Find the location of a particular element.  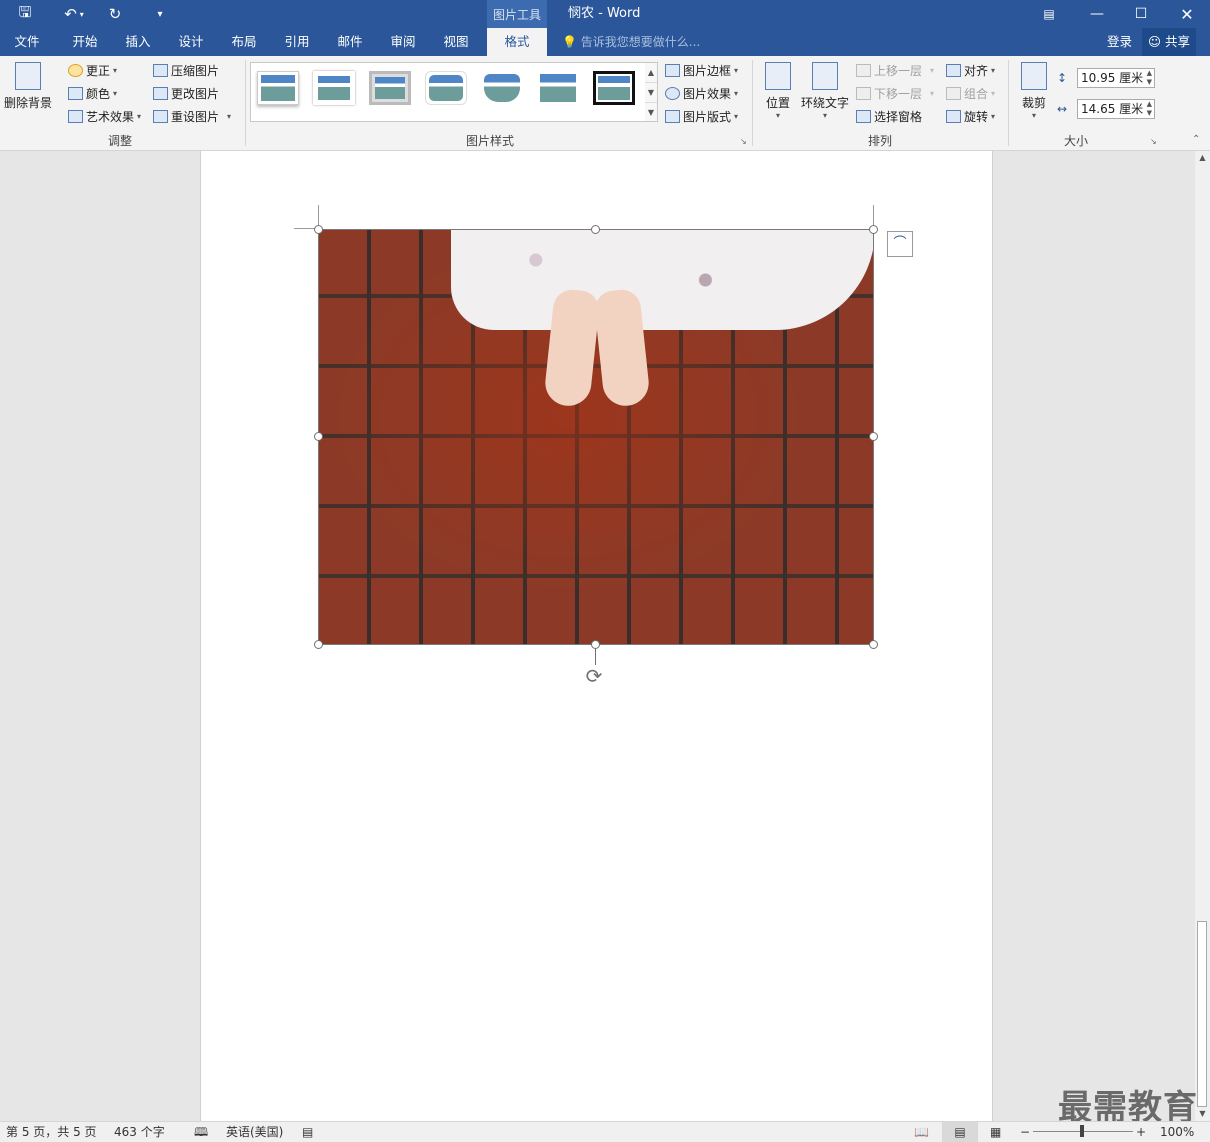

minimize-icon: — is located at coordinates (1097, 14).